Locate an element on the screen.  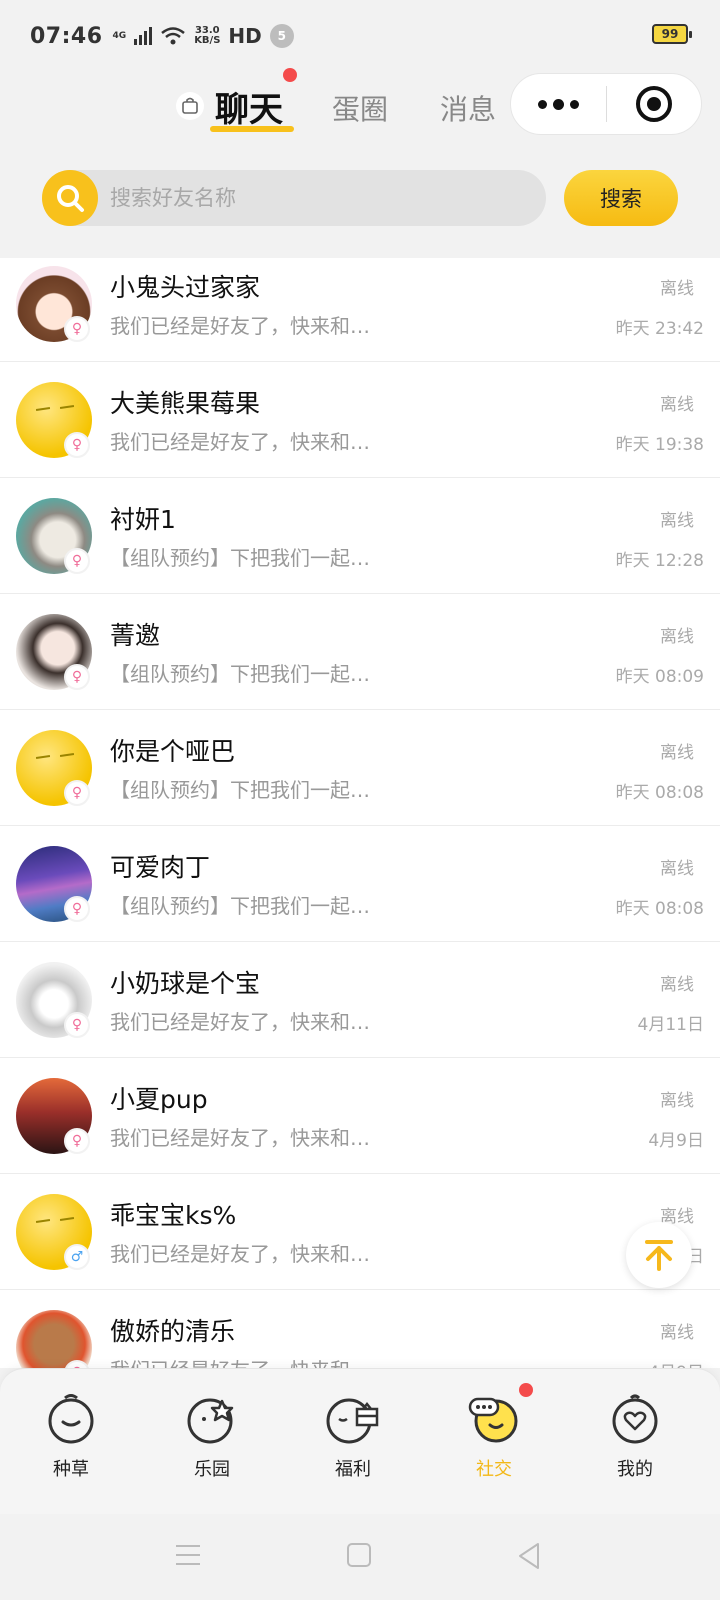
system-nav-bar is located at coordinates (360, 1557).